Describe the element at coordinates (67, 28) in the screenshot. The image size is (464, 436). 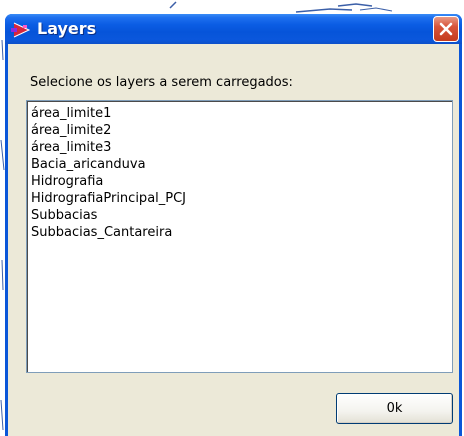
I see `window-title: Layers` at that location.